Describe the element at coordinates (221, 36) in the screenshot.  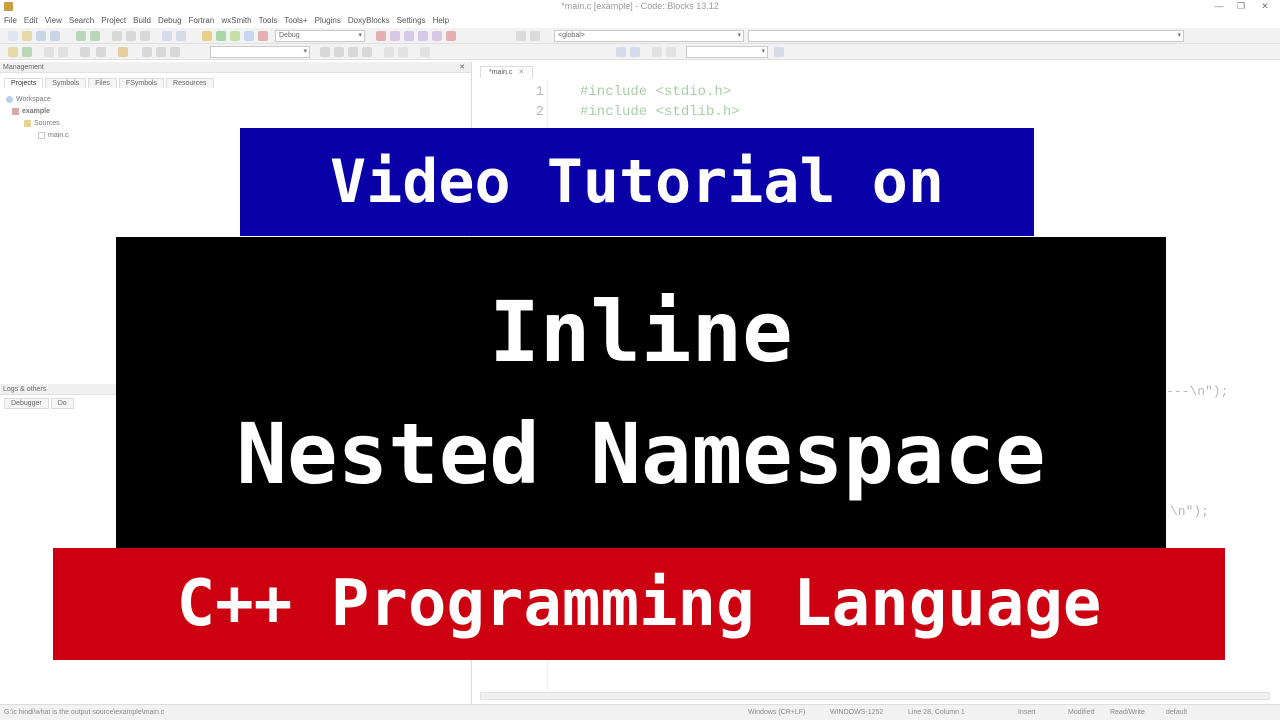
I see `run-icon` at that location.